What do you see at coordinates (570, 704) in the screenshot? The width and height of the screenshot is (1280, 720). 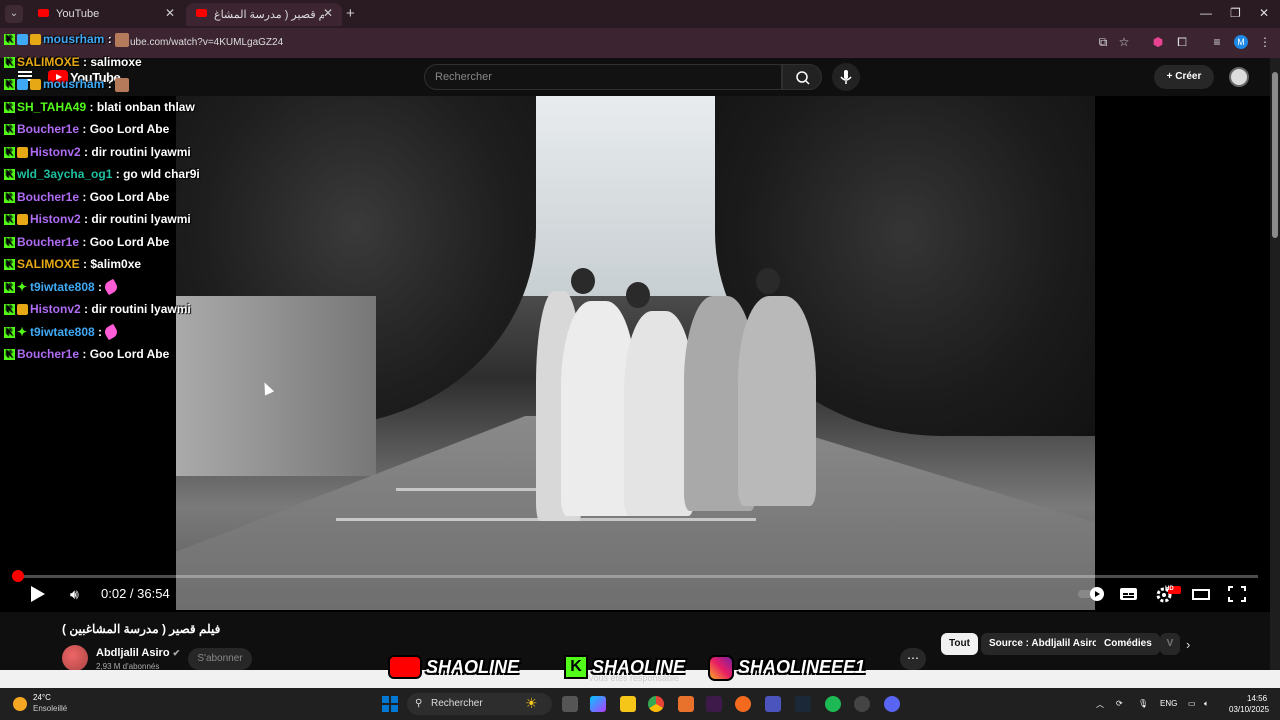 I see `task-view-icon` at bounding box center [570, 704].